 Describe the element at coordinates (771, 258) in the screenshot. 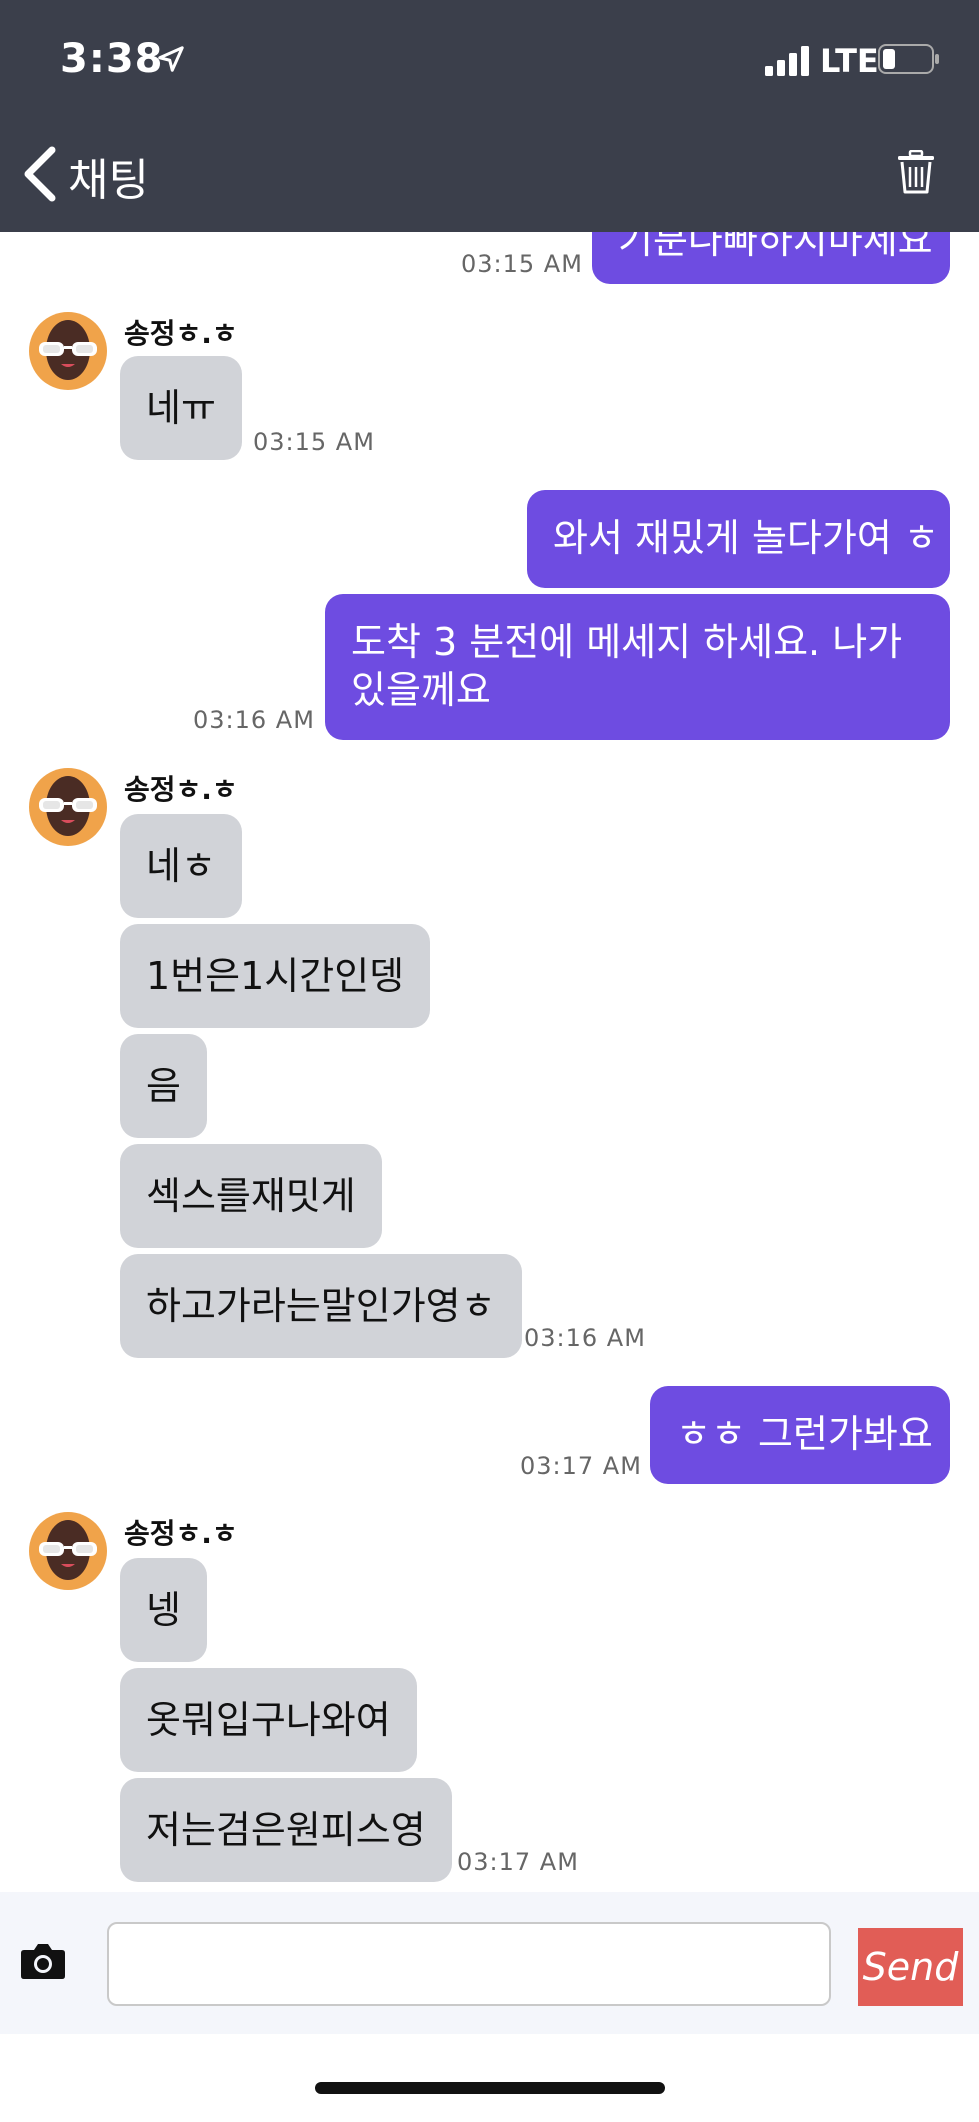

I see `message-bubble-outgoing: 기분나빠하지마세요` at that location.